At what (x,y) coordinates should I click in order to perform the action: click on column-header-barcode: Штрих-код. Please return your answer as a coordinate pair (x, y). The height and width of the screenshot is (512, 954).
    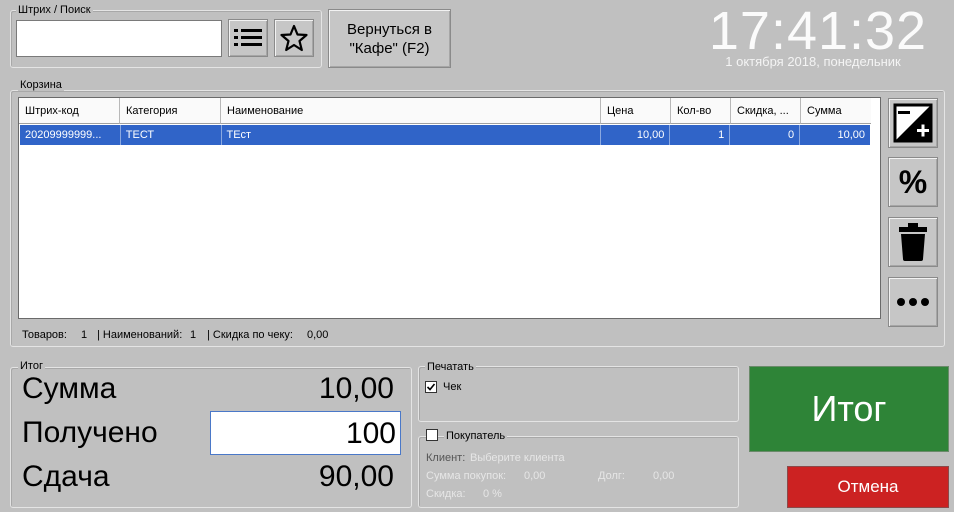
    Looking at the image, I should click on (69, 111).